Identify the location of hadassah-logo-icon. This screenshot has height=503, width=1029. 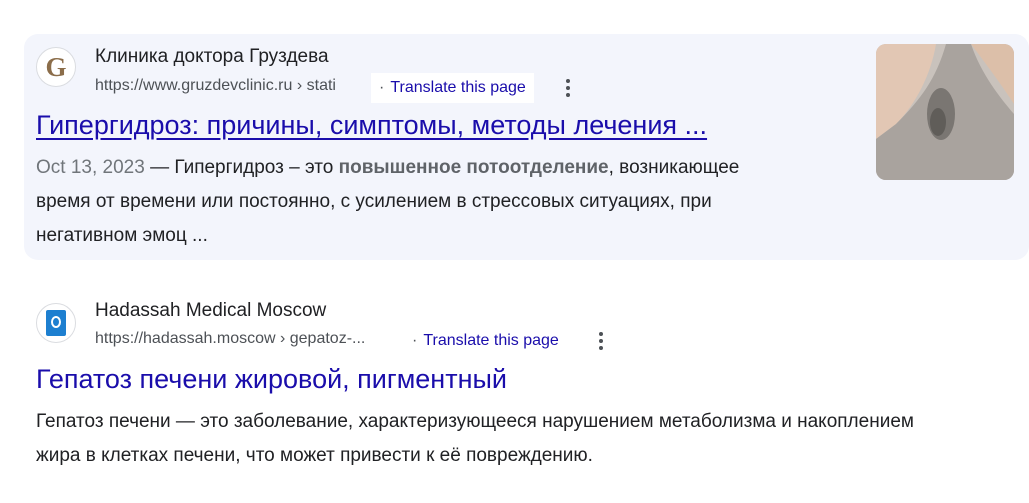
(56, 323).